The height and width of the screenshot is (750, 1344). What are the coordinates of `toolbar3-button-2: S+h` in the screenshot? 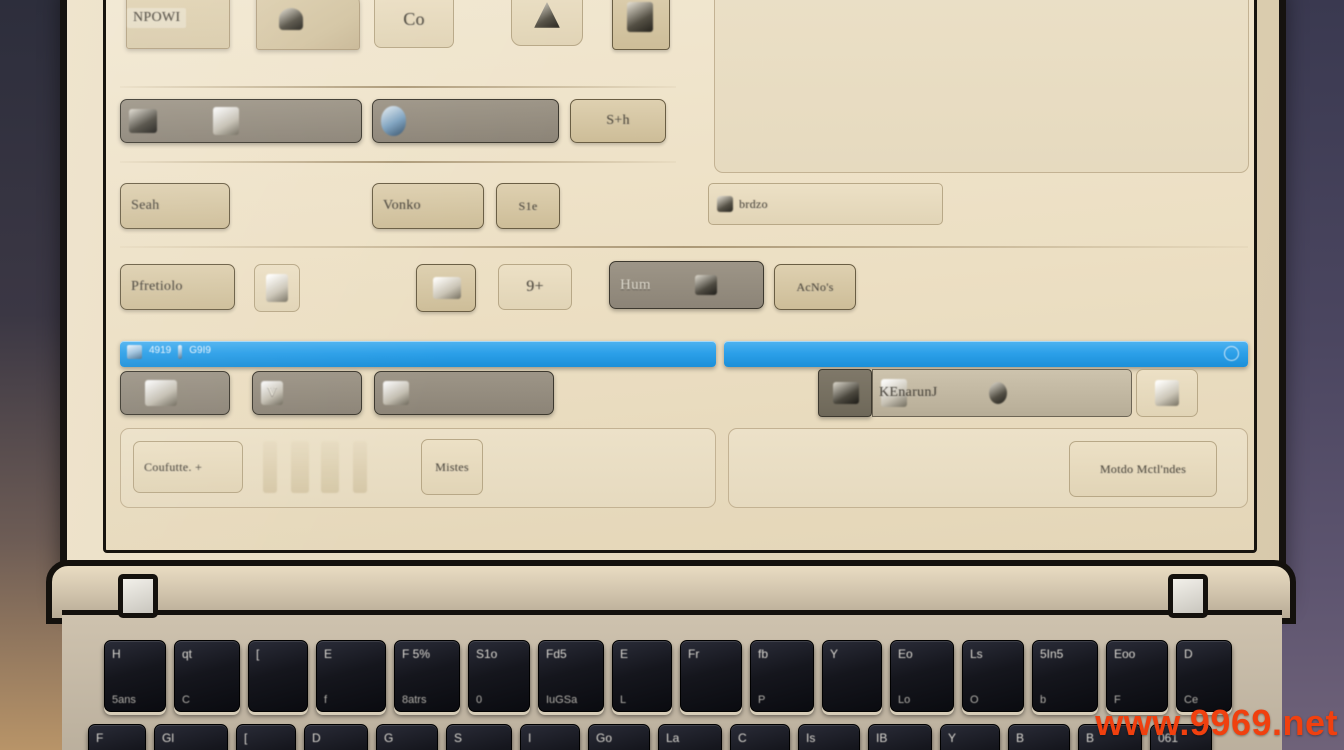 It's located at (618, 121).